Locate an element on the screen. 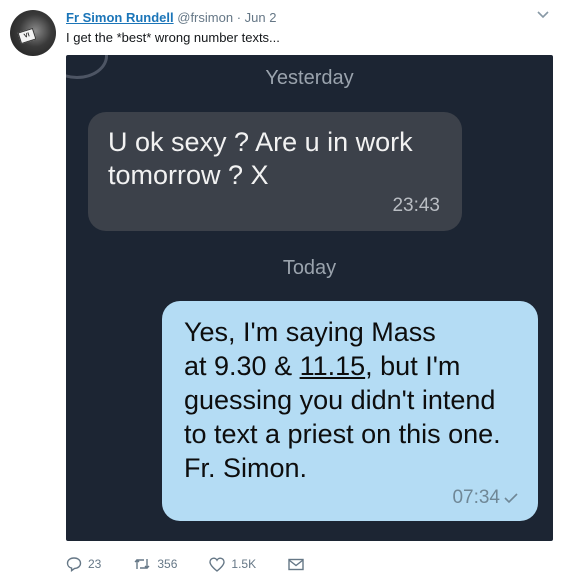 The width and height of the screenshot is (564, 583). tweet-date: · Jun 2 is located at coordinates (257, 17).